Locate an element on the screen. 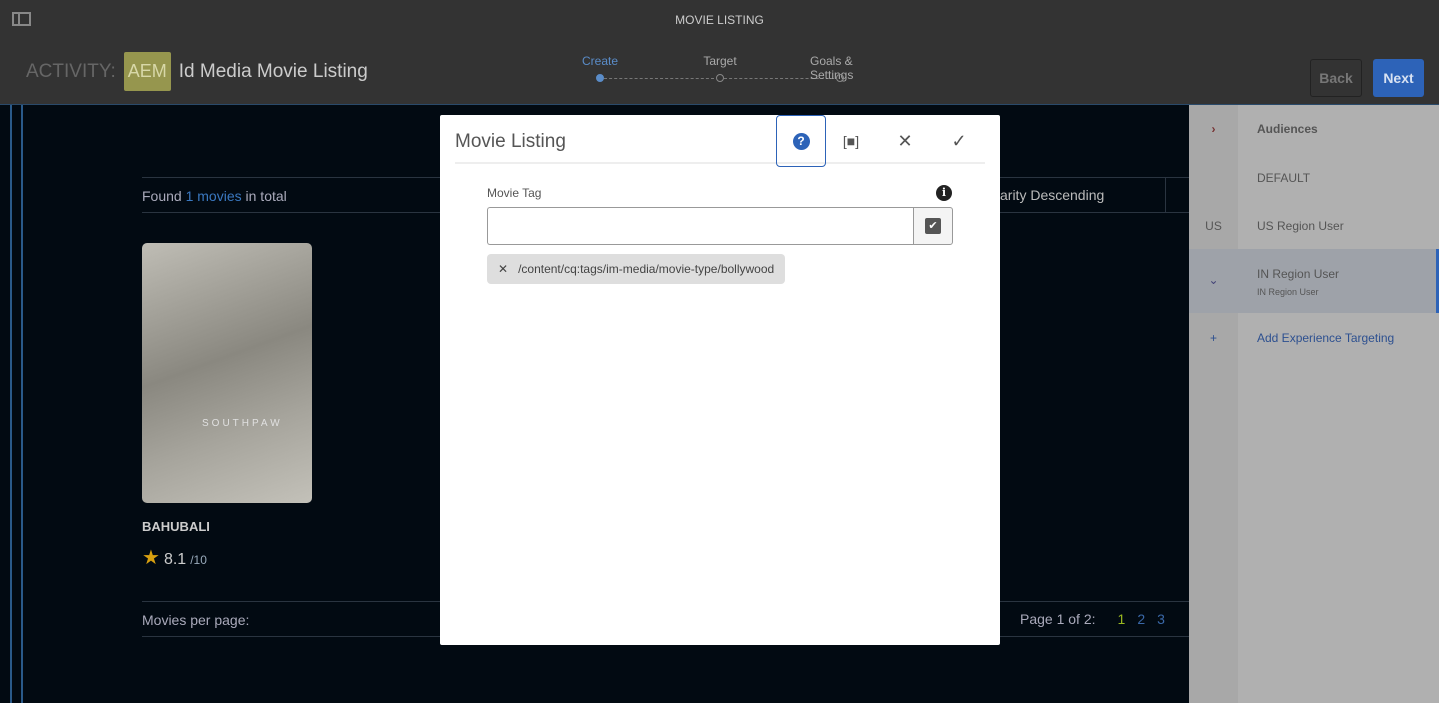  next-button: Next is located at coordinates (1398, 78).